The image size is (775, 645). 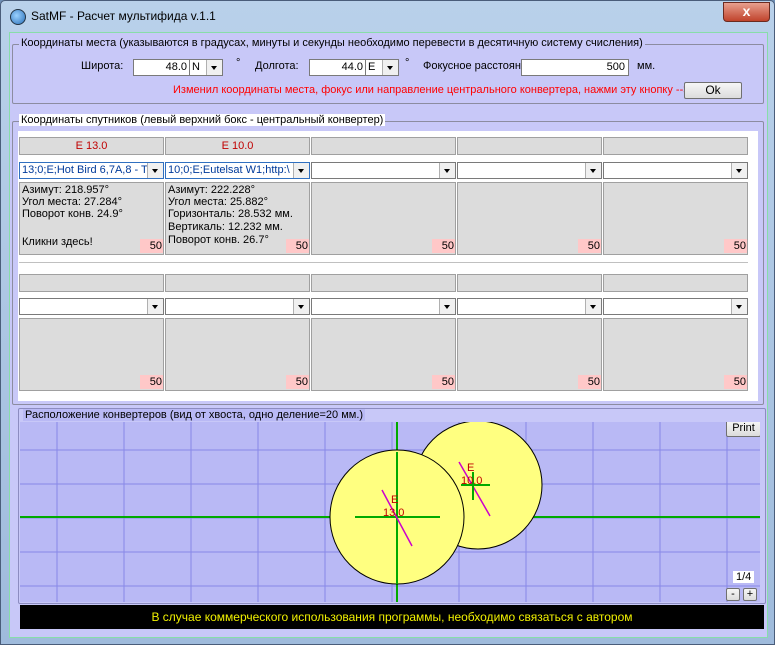 I want to click on satellite-select-value: 10;0;E;Eutelsat W1;http:\, so click(x=229, y=170).